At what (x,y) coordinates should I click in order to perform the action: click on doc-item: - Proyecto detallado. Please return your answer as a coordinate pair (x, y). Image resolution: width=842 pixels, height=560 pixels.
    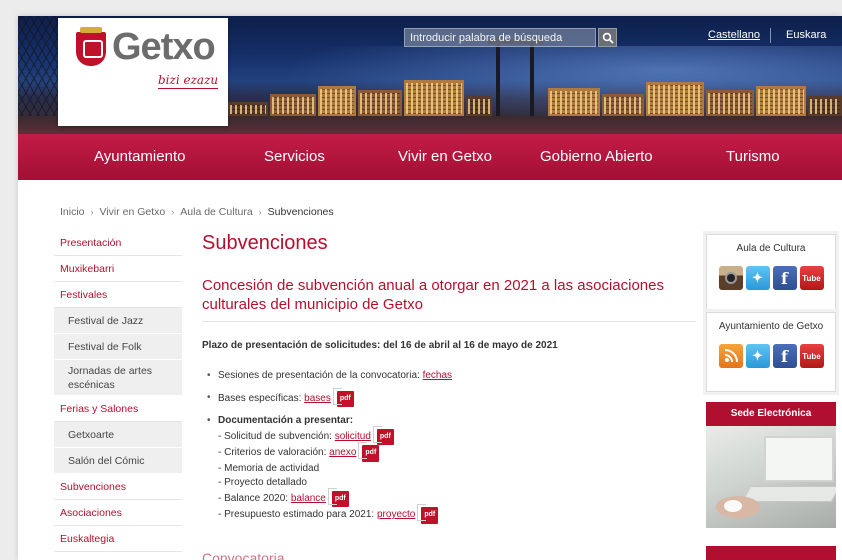
    Looking at the image, I should click on (262, 482).